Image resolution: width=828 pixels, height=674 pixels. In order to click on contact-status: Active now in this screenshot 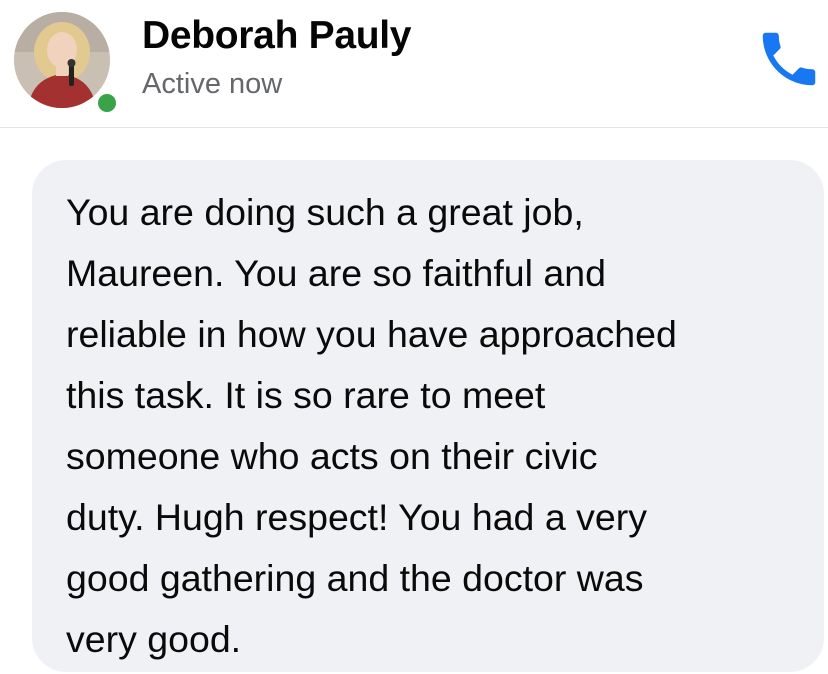, I will do `click(212, 84)`.